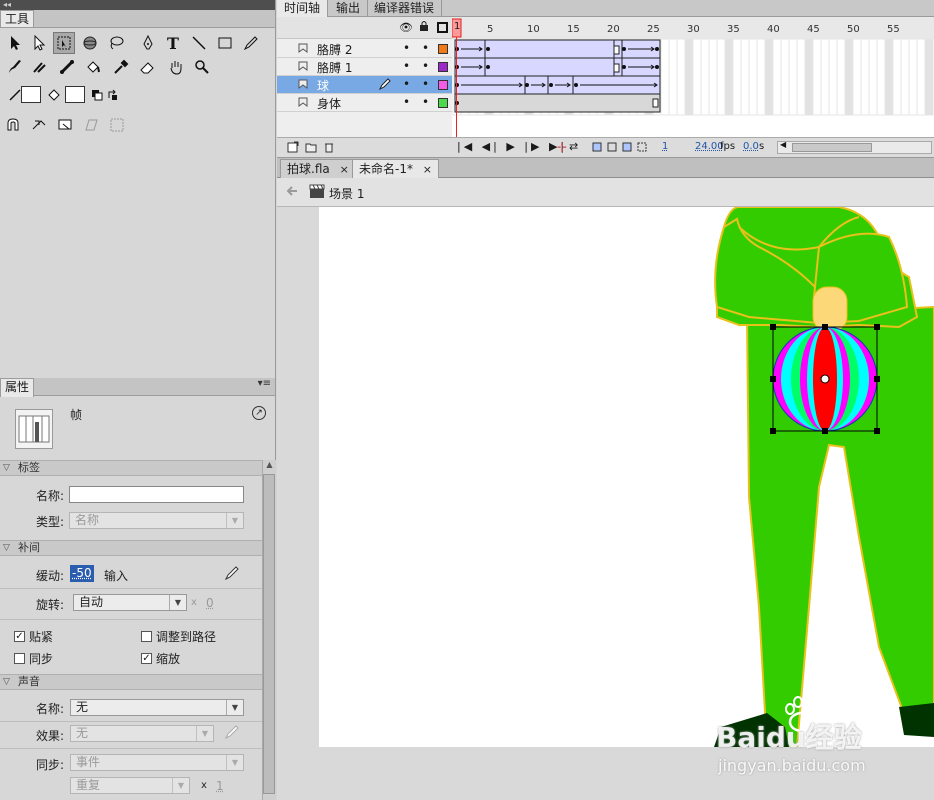  I want to click on properties-scrollbar: ▲, so click(269, 630).